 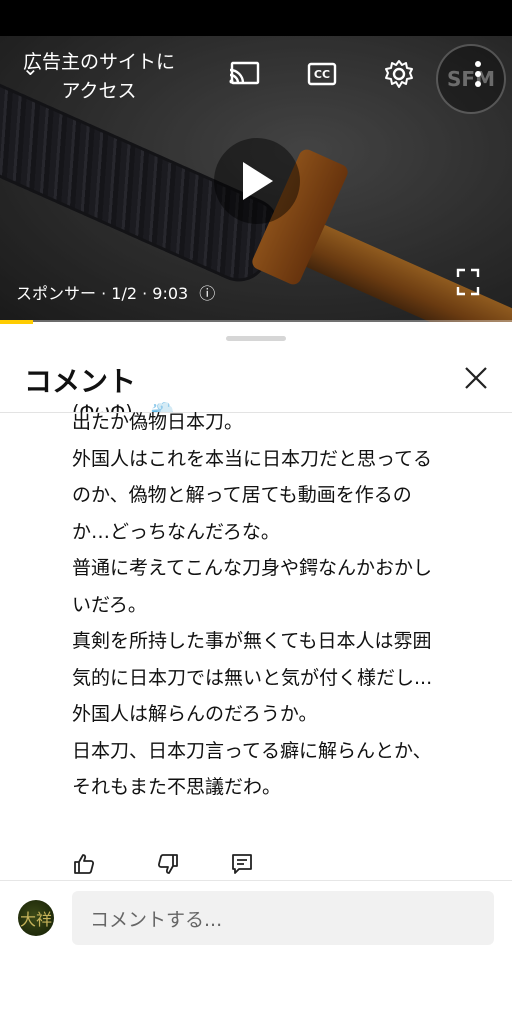 I want to click on closed-captions-label: CC, so click(x=322, y=74).